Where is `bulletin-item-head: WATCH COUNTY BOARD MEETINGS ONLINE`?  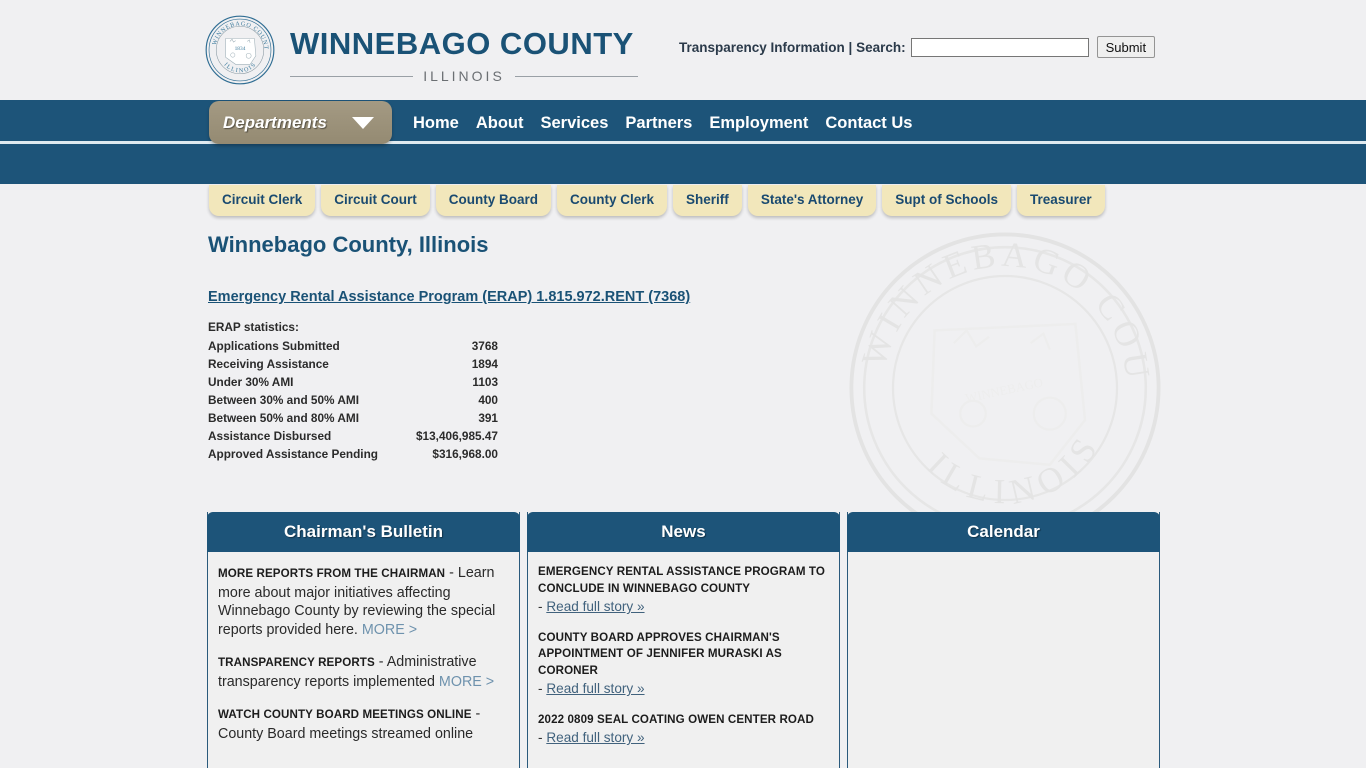 bulletin-item-head: WATCH COUNTY BOARD MEETINGS ONLINE is located at coordinates (345, 714).